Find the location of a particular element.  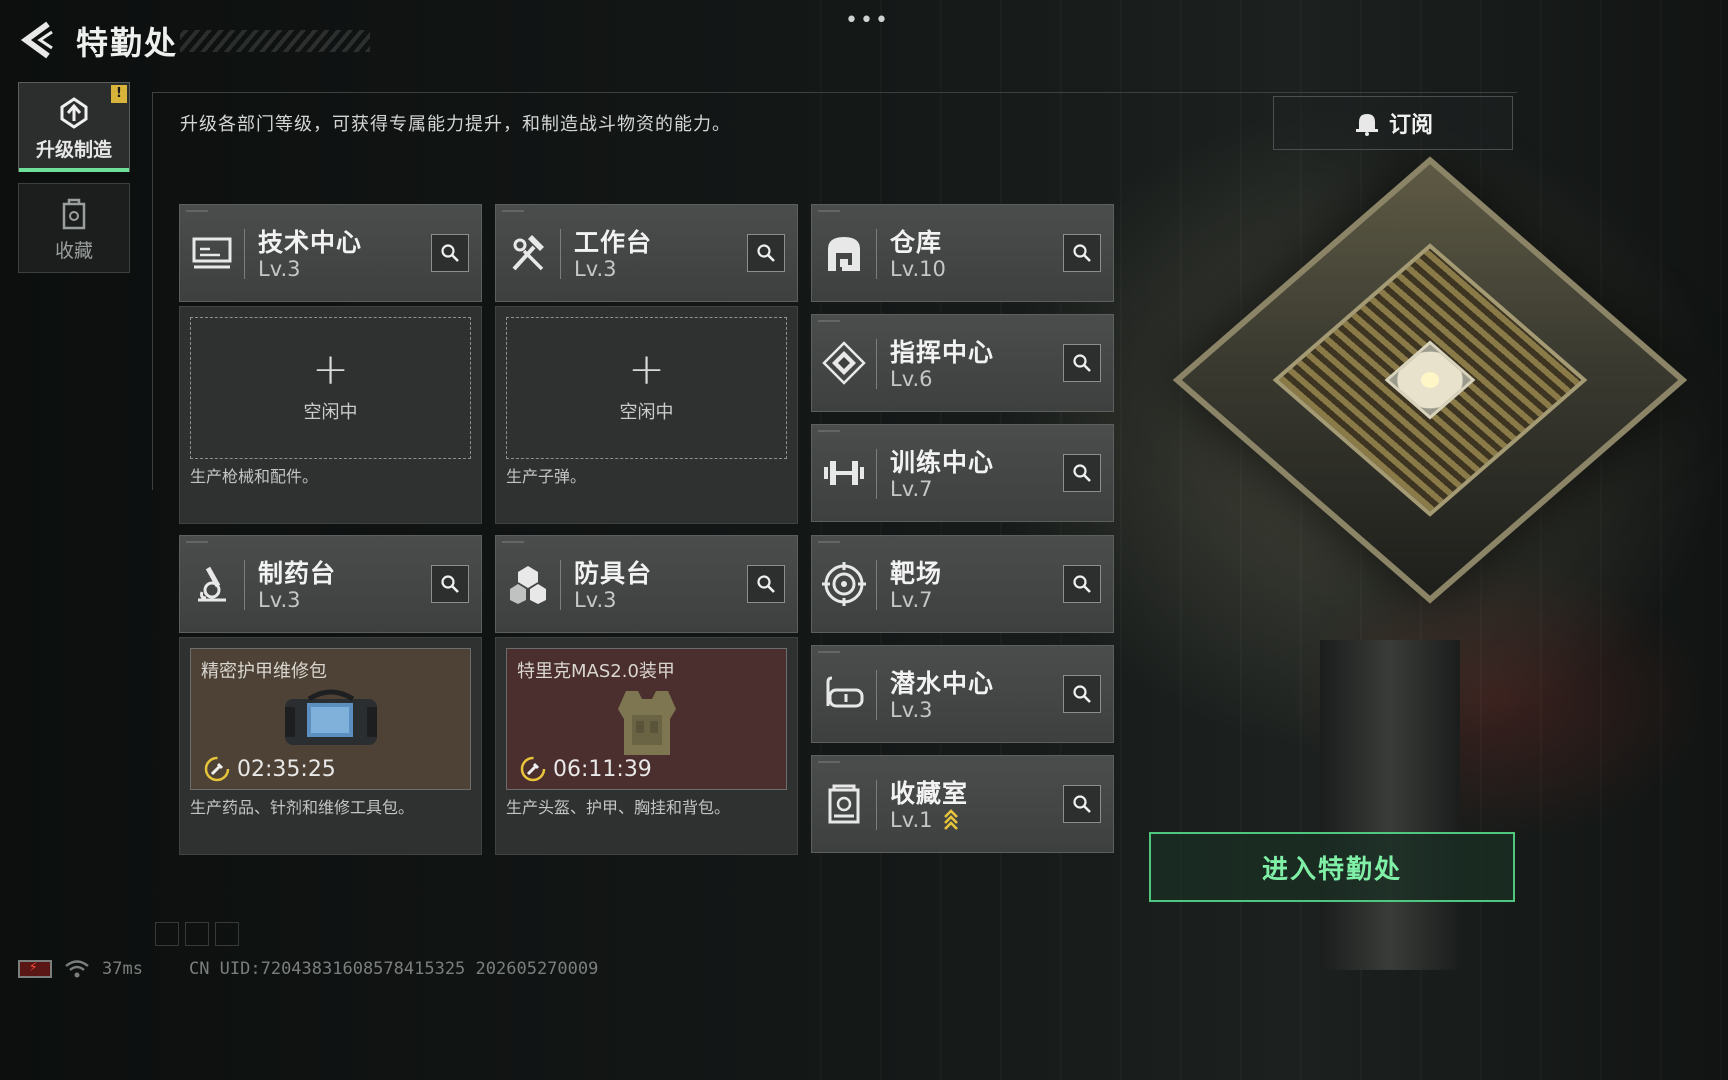

dumbbell-icon is located at coordinates (844, 473).